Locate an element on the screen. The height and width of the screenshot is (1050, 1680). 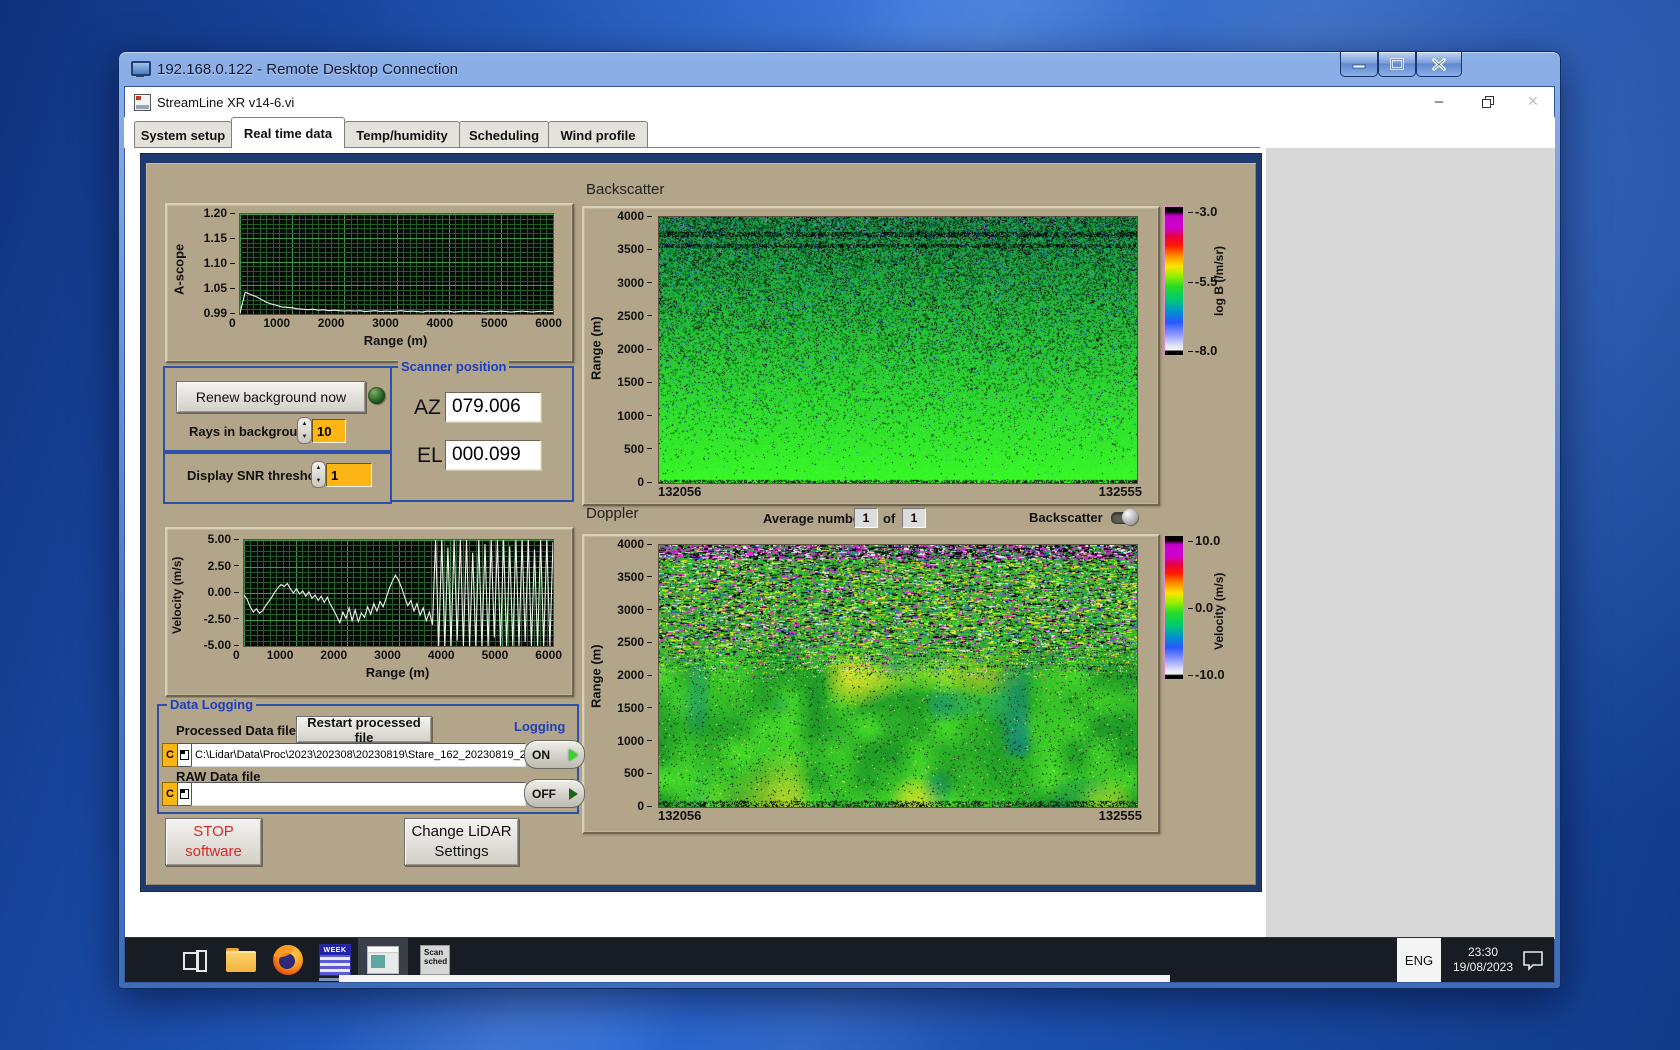
doppler-colorbar: 10.0 0.0 -10.0 is located at coordinates (1194, 607).